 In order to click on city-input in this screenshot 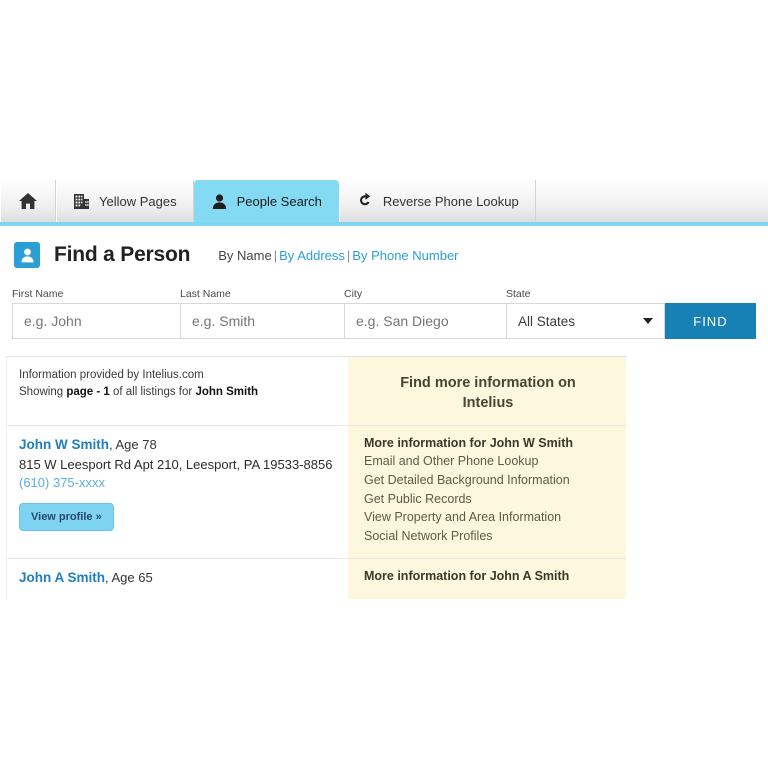, I will do `click(425, 321)`.